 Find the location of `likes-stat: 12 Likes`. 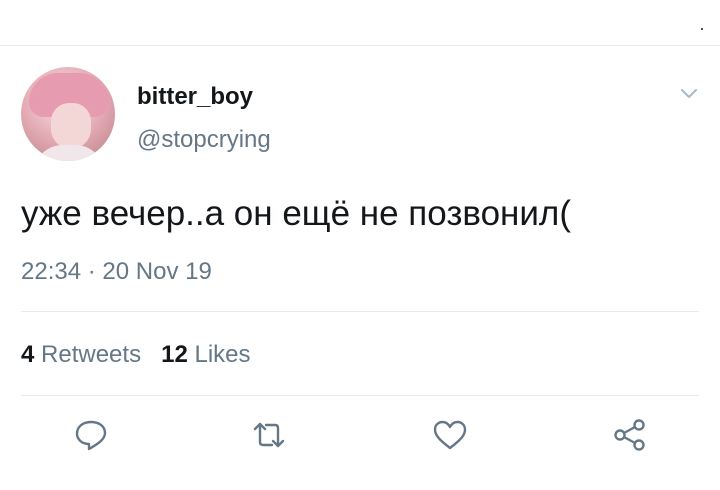

likes-stat: 12 Likes is located at coordinates (205, 354).